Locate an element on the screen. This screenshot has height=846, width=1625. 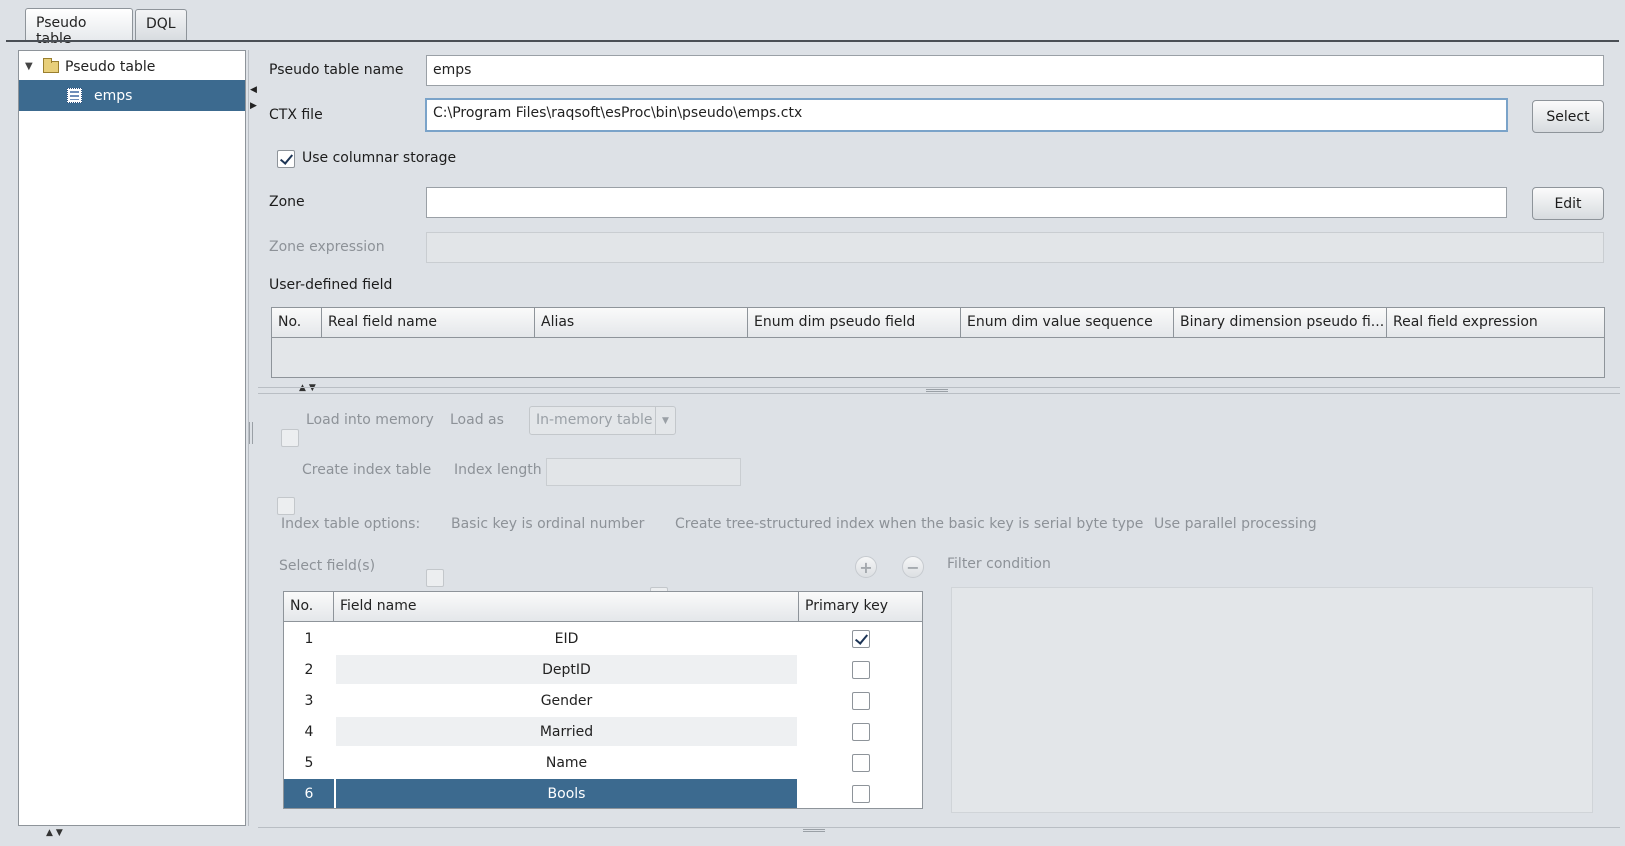
minus-icon: − is located at coordinates (913, 567).